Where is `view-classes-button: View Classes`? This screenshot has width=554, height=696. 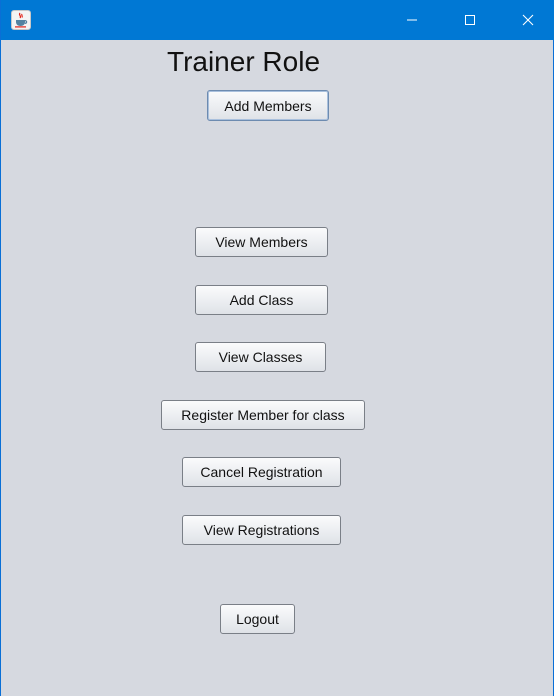
view-classes-button: View Classes is located at coordinates (260, 357).